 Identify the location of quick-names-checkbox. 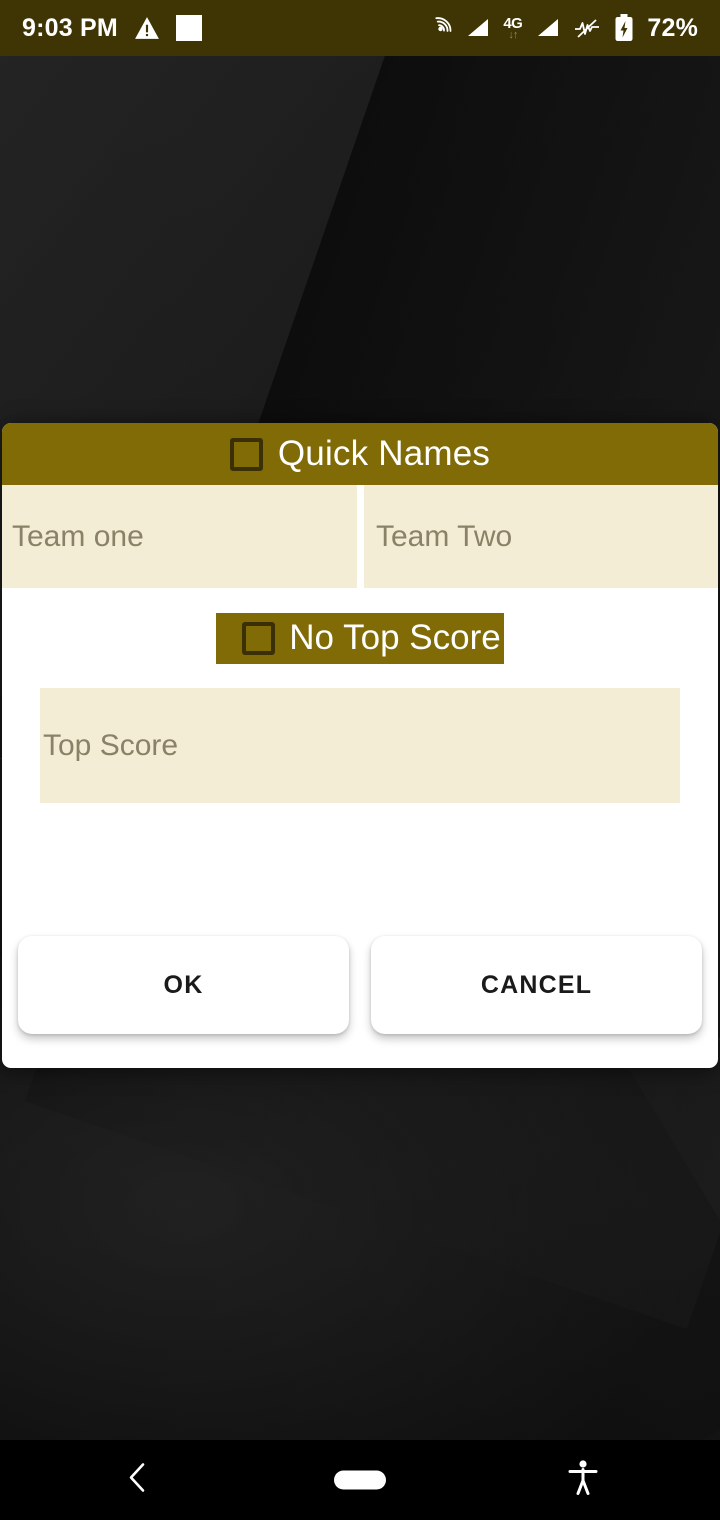
(246, 454).